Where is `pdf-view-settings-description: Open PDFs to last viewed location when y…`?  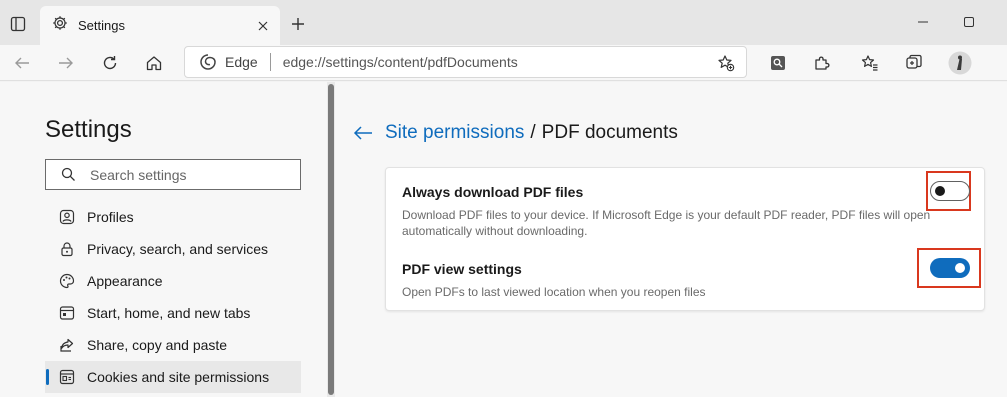
pdf-view-settings-description: Open PDFs to last viewed location when y… is located at coordinates (554, 292).